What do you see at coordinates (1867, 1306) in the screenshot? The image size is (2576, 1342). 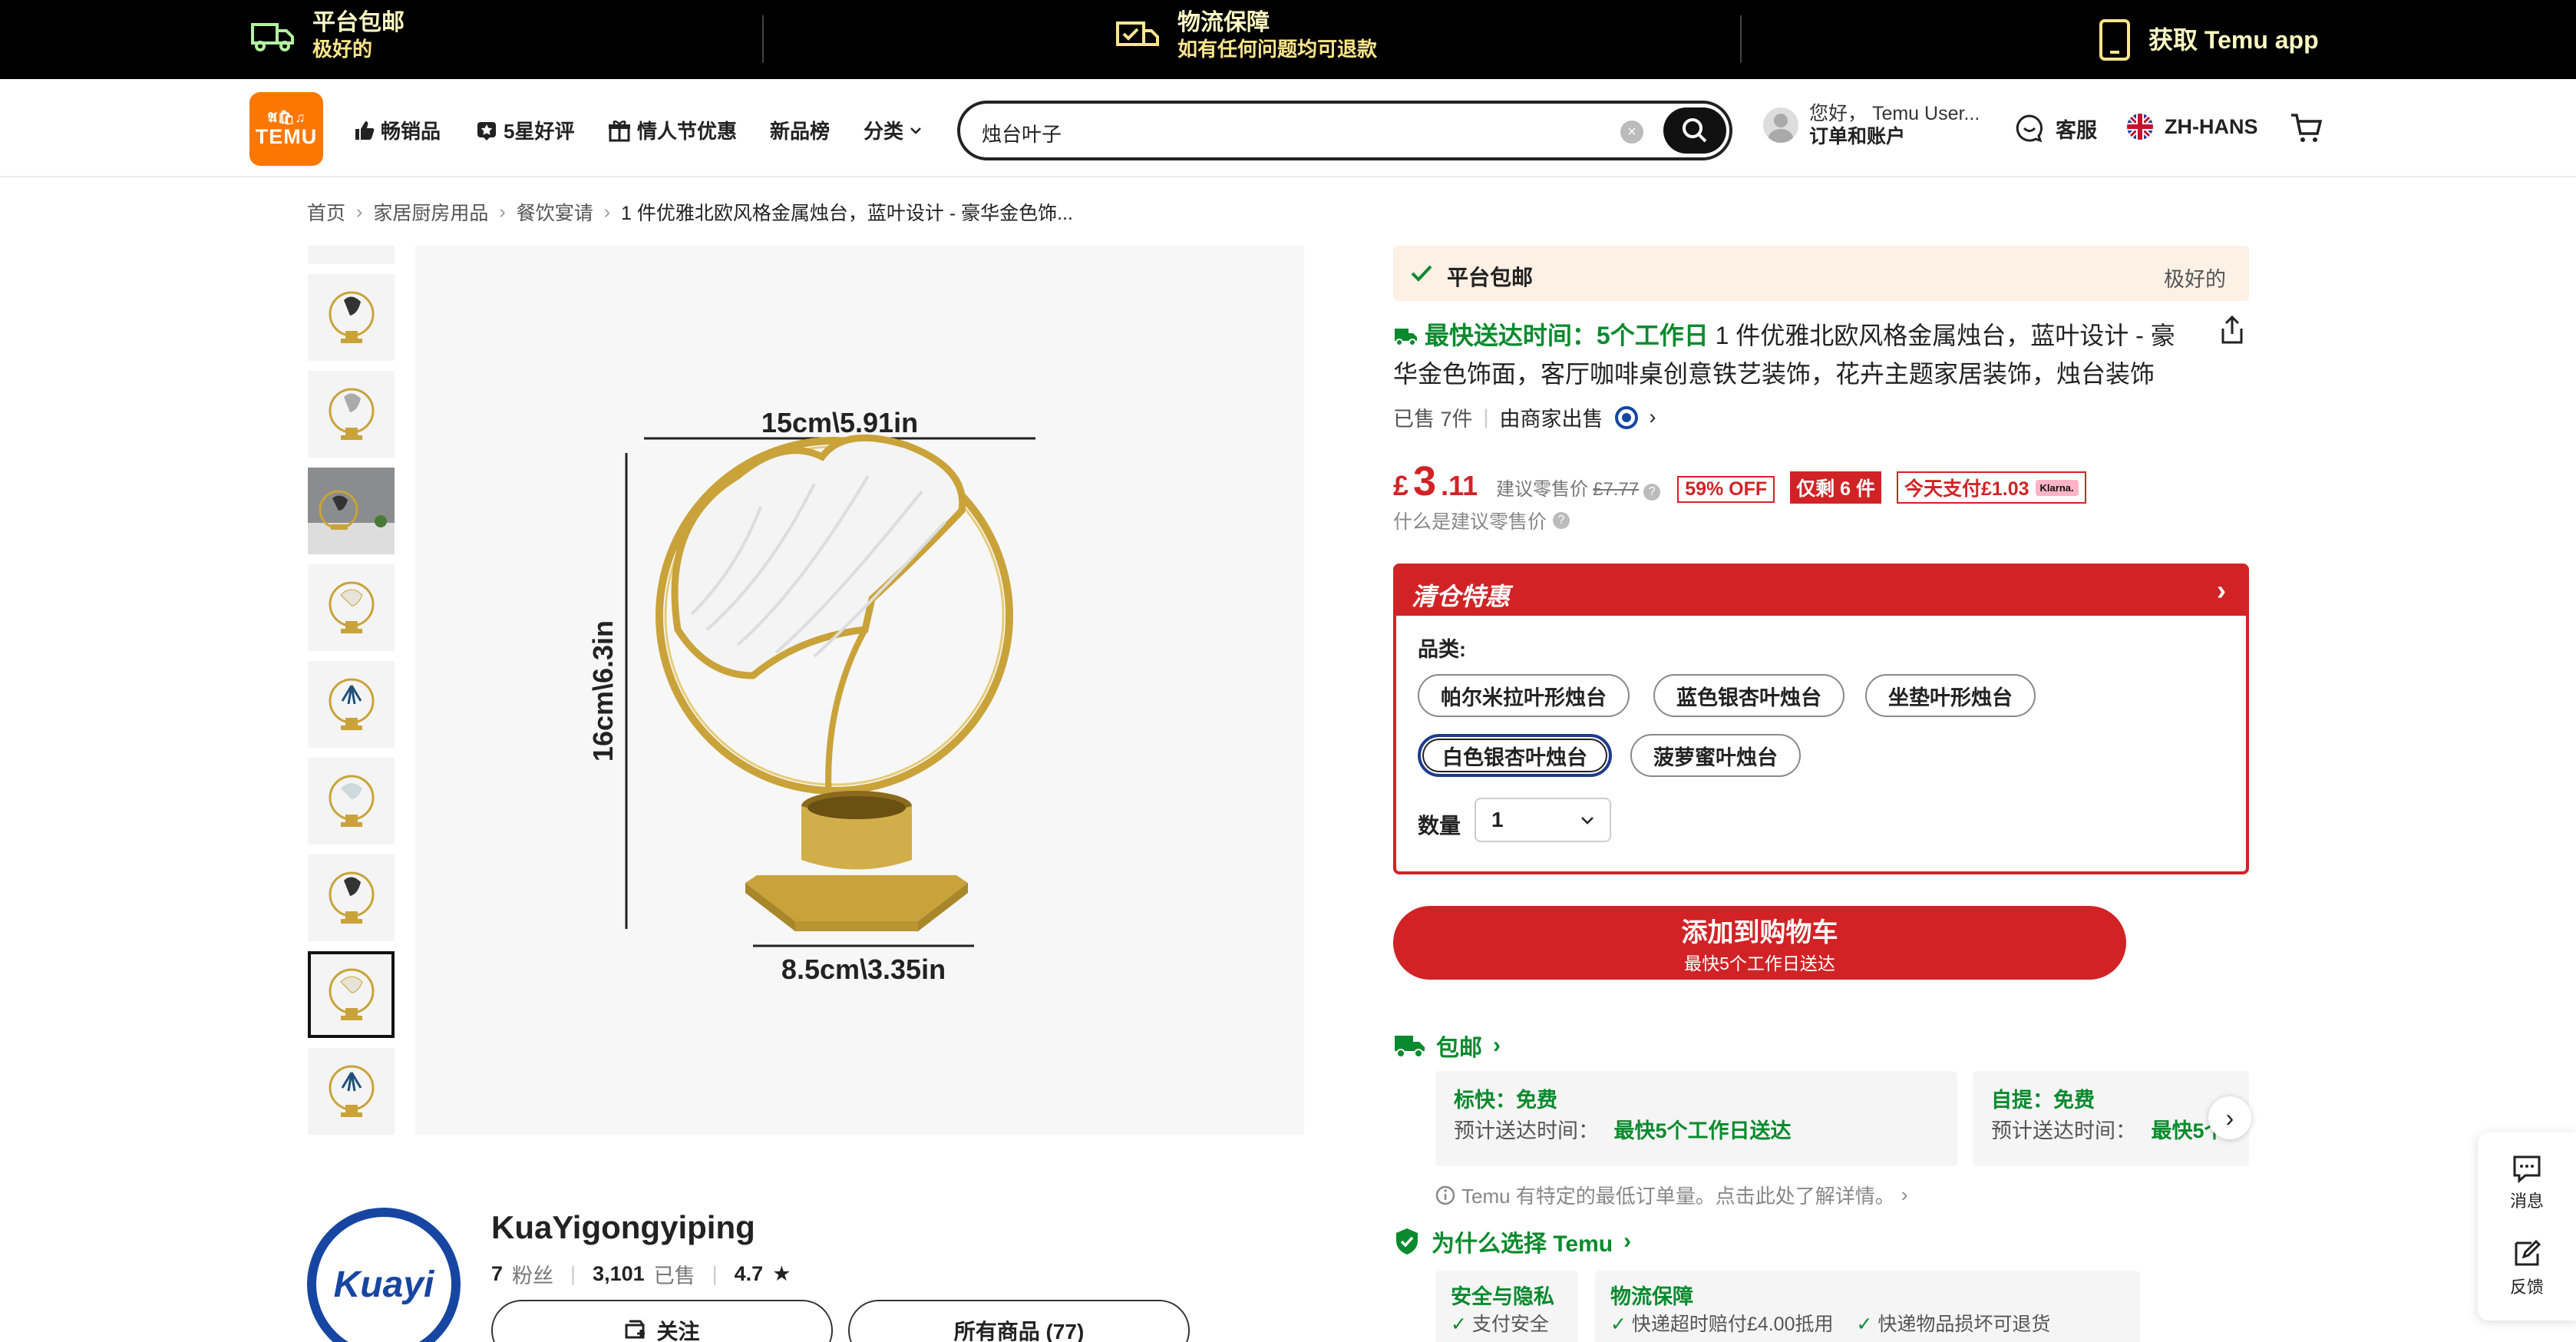 I see `logistics-guarantee-card: 物流保障 ✓ 快递超时赔付£4.00抵用 ✓ 快递物品损坏可退货` at bounding box center [1867, 1306].